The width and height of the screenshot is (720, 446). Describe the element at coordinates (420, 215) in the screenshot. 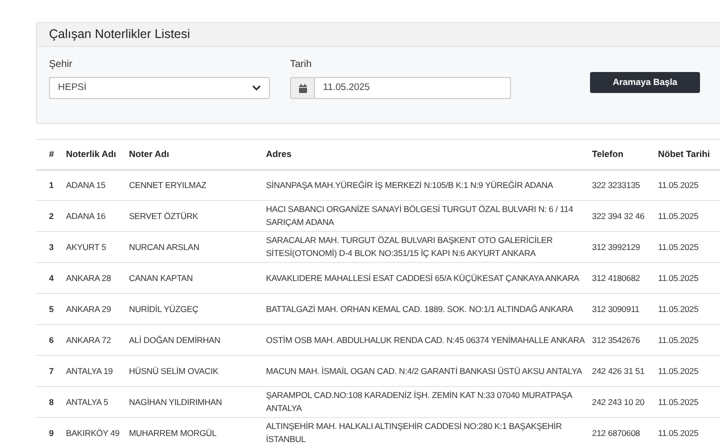

I see `table-cell: HACI SABANCI ORGANİZE SANAYİ BÖLGESİ TURGUT ÖZAL BULVARI N: 6 / 114 SARIÇAM ADANA` at that location.